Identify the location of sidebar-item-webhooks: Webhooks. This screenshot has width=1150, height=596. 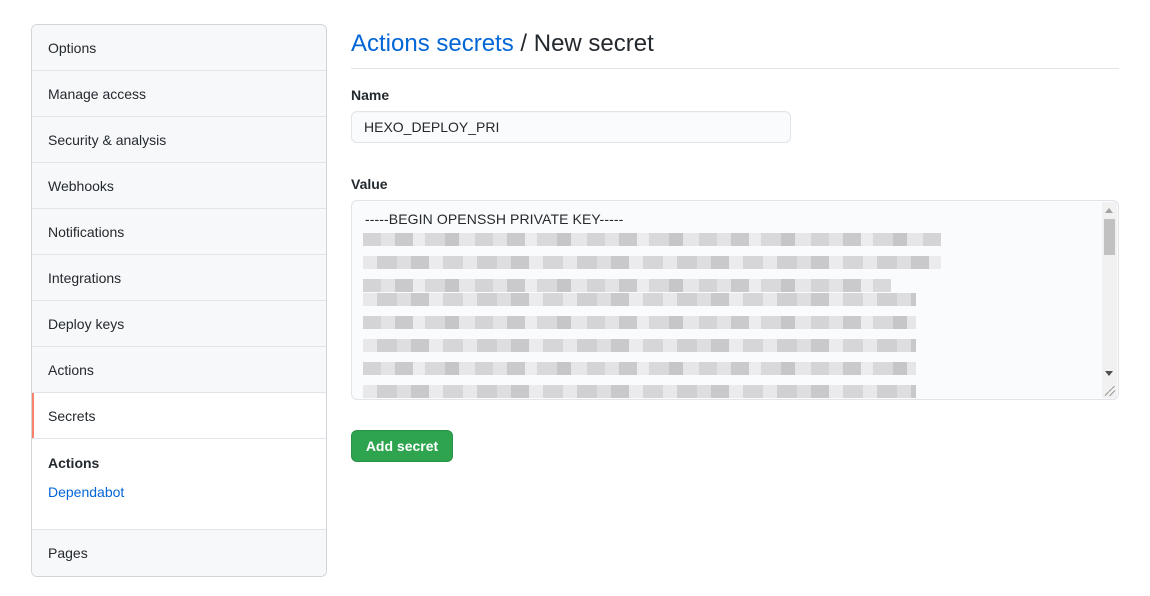
(179, 186).